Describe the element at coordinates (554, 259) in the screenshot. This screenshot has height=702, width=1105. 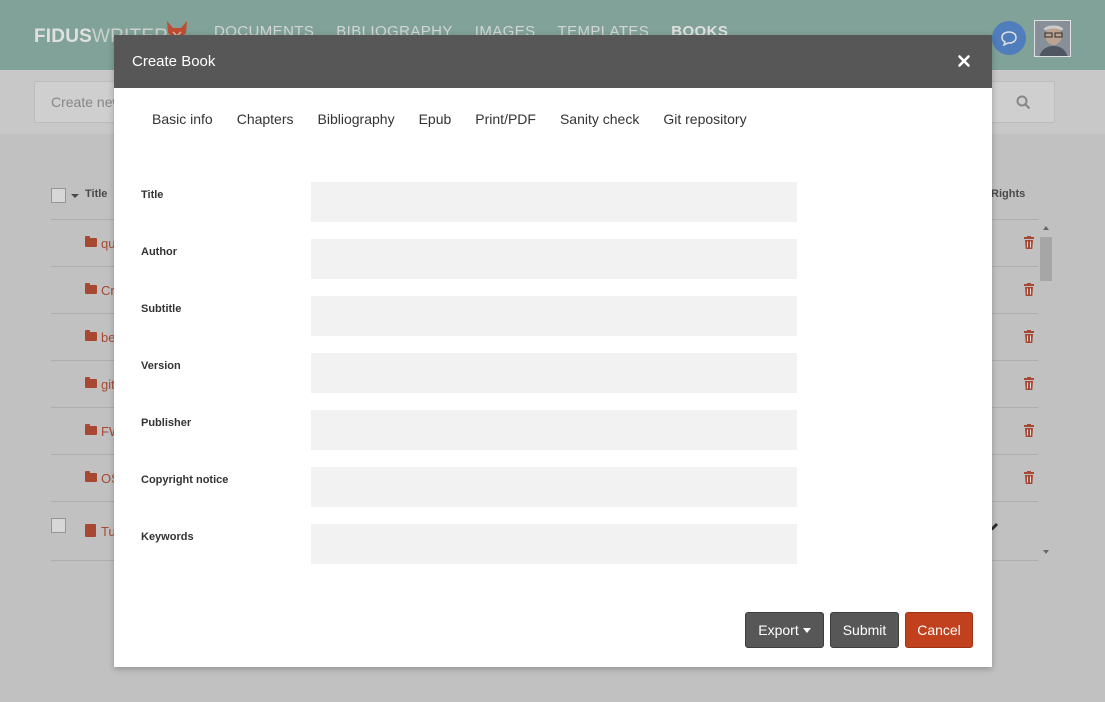
I see `author-input` at that location.